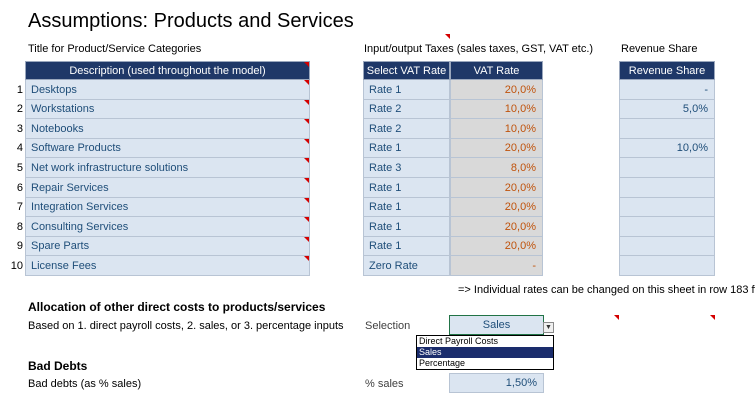 This screenshot has width=755, height=407. Describe the element at coordinates (115, 49) in the screenshot. I see `categories-heading: Title for Product/Service Categories` at that location.